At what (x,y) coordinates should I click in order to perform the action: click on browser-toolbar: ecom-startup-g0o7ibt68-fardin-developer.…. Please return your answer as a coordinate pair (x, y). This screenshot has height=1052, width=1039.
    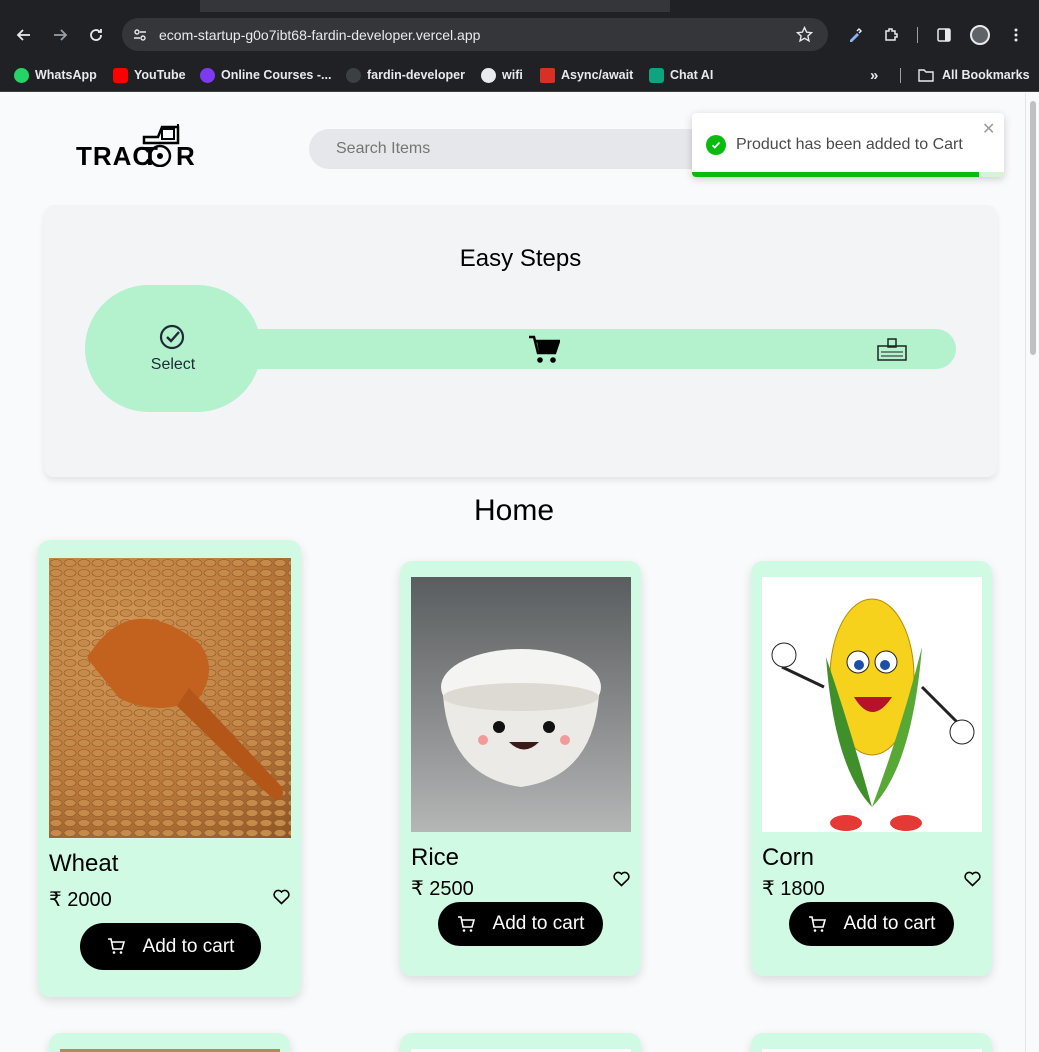
    Looking at the image, I should click on (519, 29).